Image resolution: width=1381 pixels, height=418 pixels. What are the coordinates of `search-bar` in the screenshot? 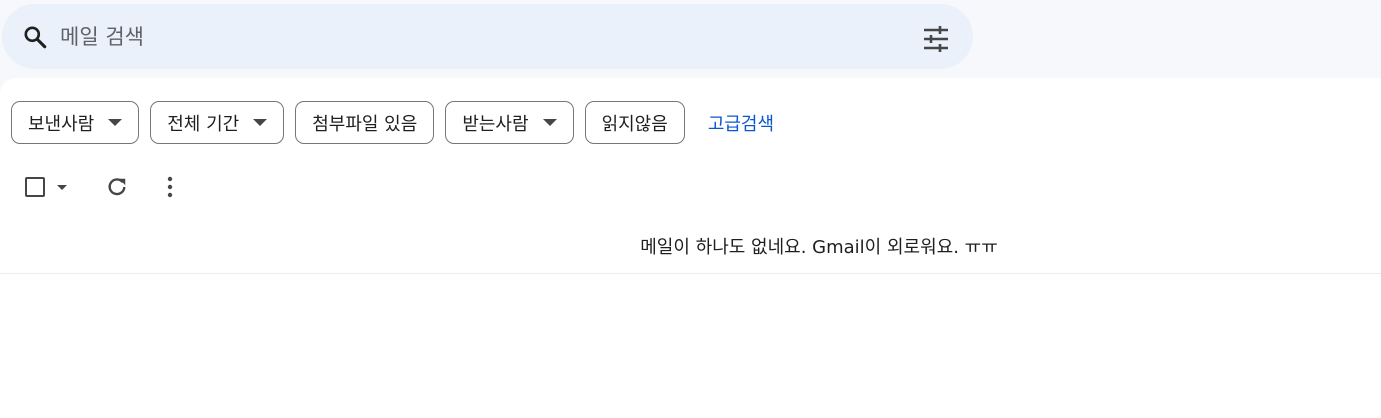 It's located at (487, 36).